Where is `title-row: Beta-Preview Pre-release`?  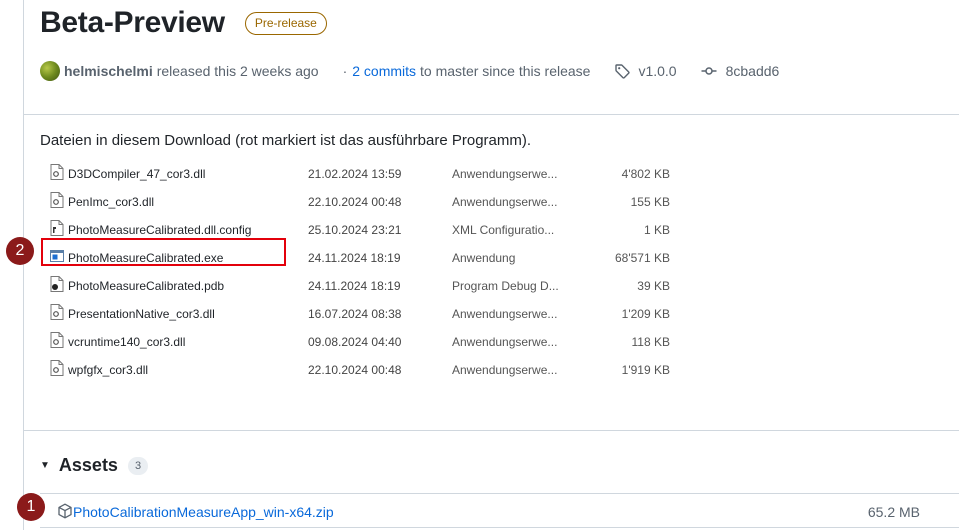
title-row: Beta-Preview Pre-release is located at coordinates (183, 23).